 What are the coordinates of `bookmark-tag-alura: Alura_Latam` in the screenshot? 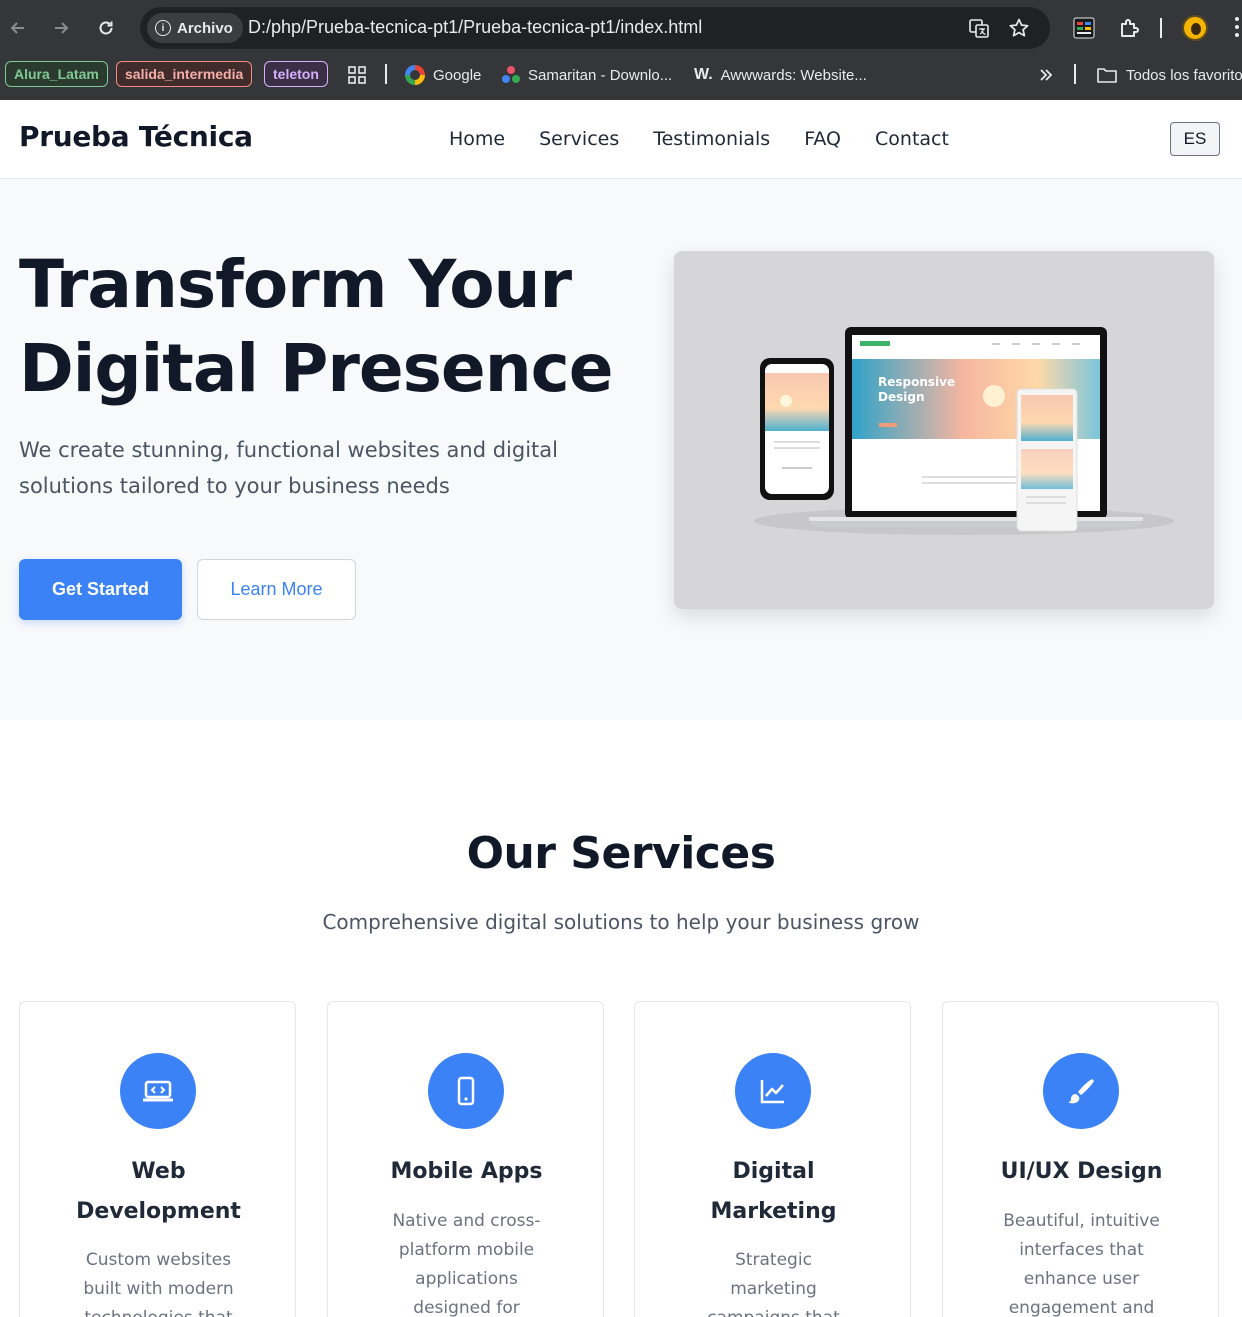 It's located at (56, 74).